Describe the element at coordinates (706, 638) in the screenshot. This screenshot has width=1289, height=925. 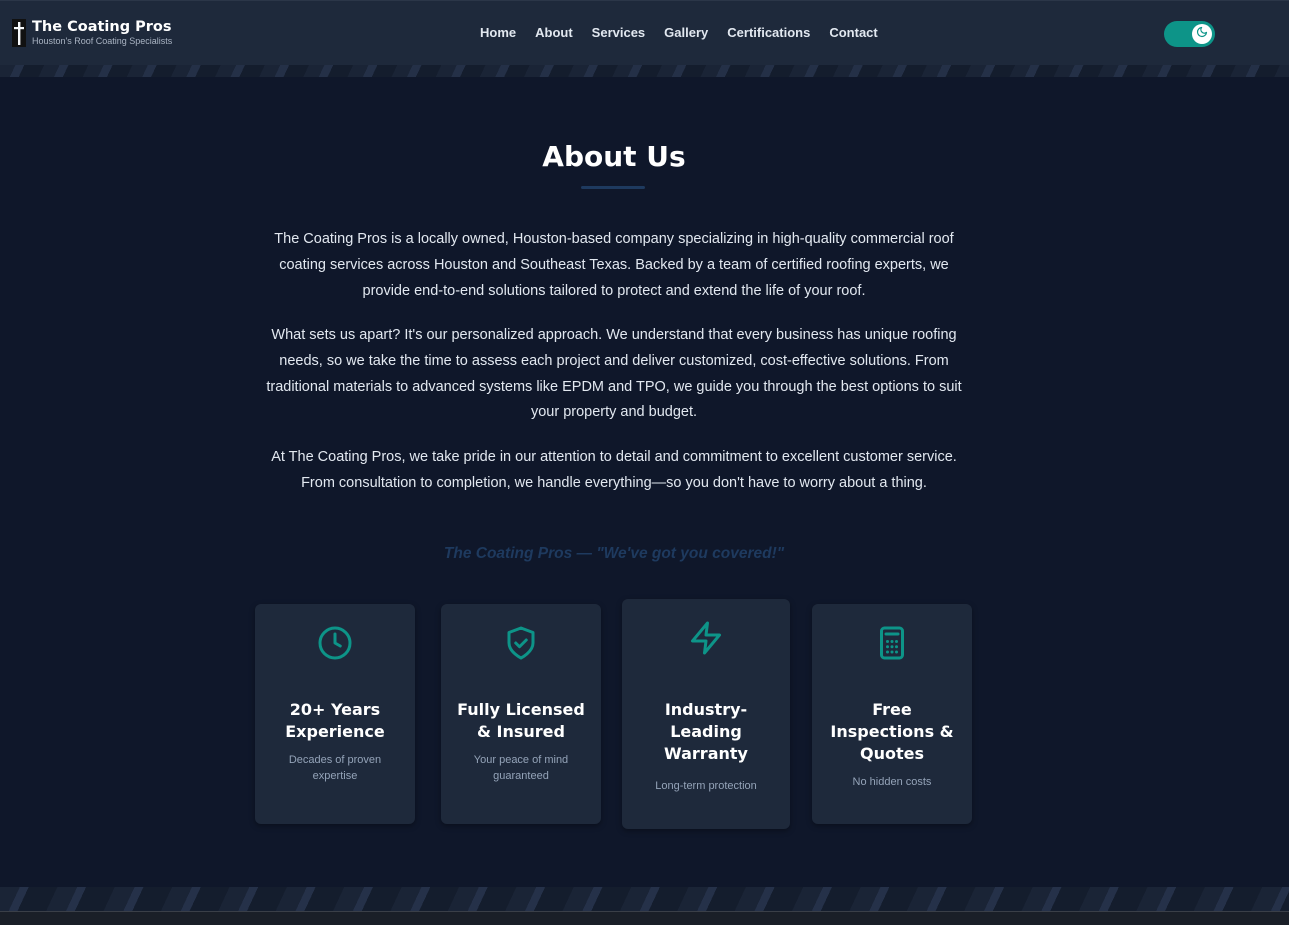
I see `lightning-icon` at that location.